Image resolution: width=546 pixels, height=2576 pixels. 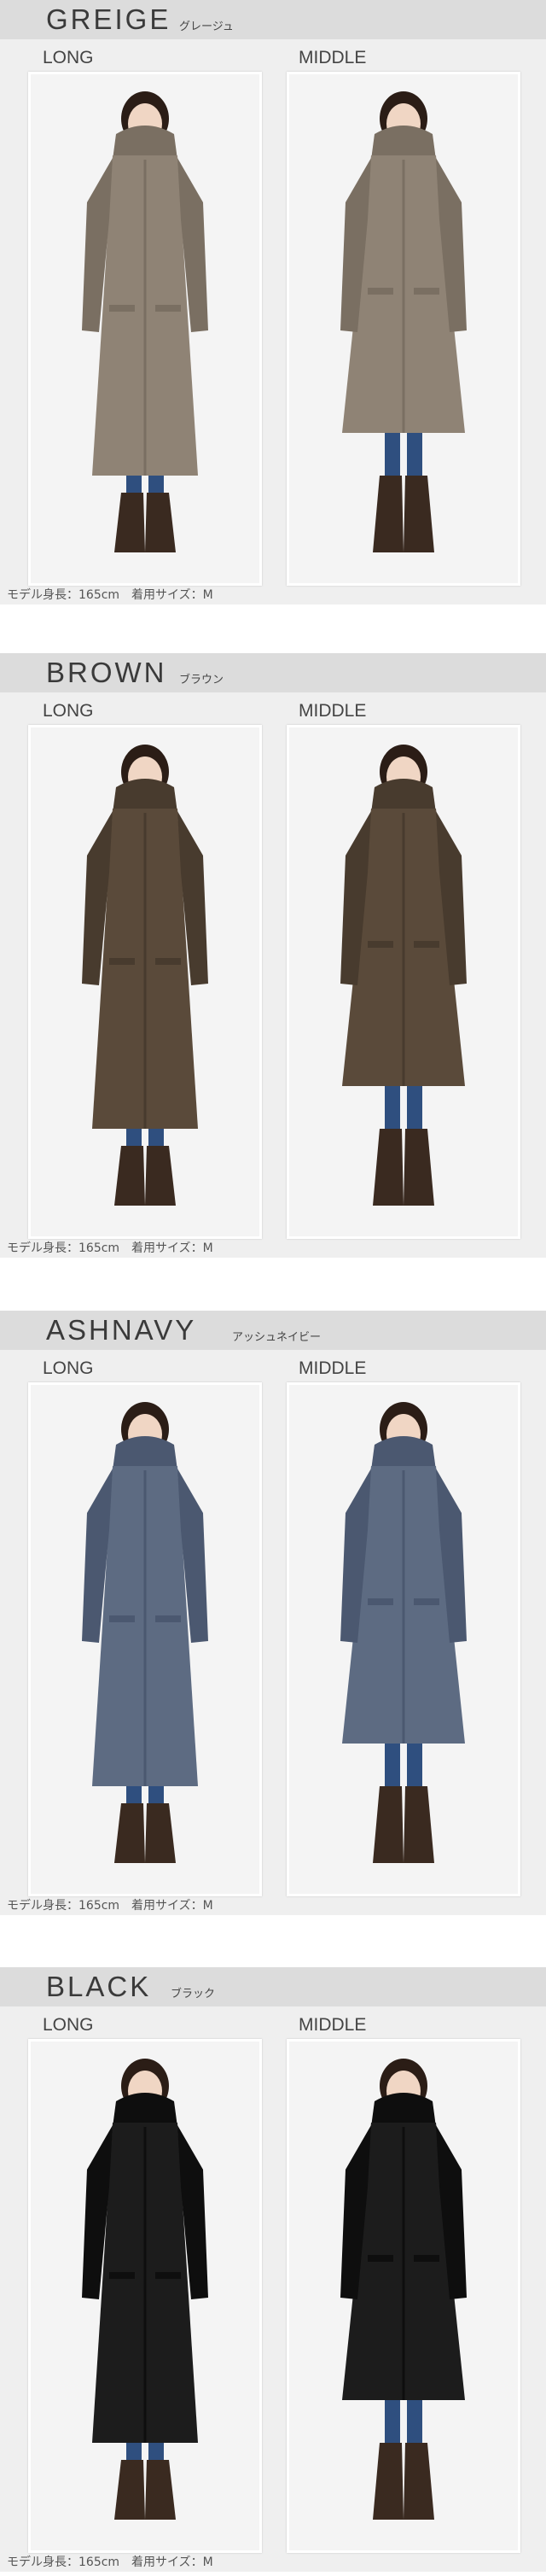 I want to click on color-header: BLACK ブラック, so click(x=273, y=1986).